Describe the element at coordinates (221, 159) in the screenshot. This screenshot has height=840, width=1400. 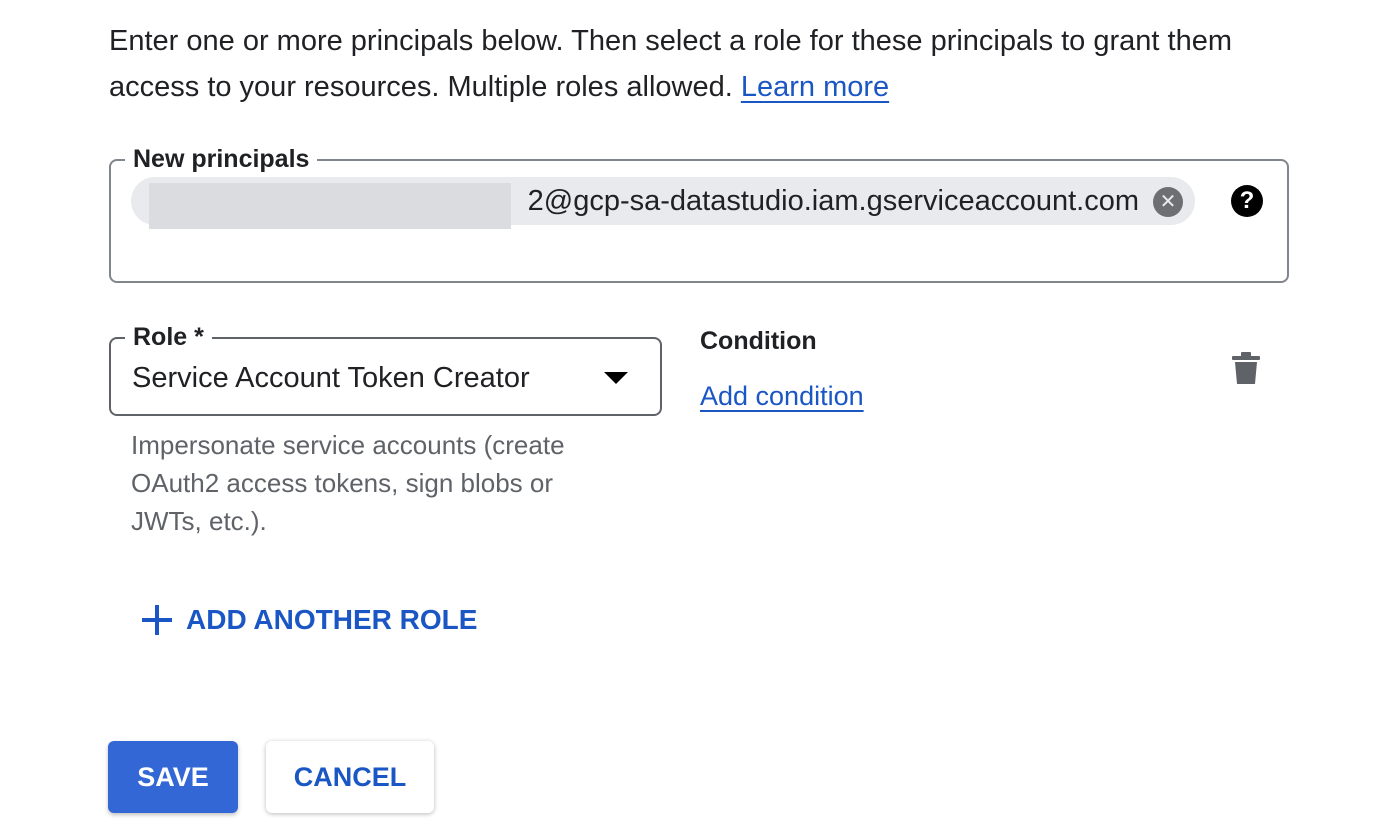
I see `new-principals-label: New principals` at that location.